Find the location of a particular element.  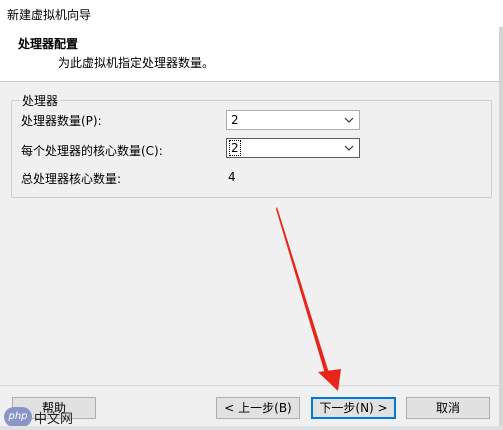

total-cores-label: 总处理器核心数量: is located at coordinates (71, 179).